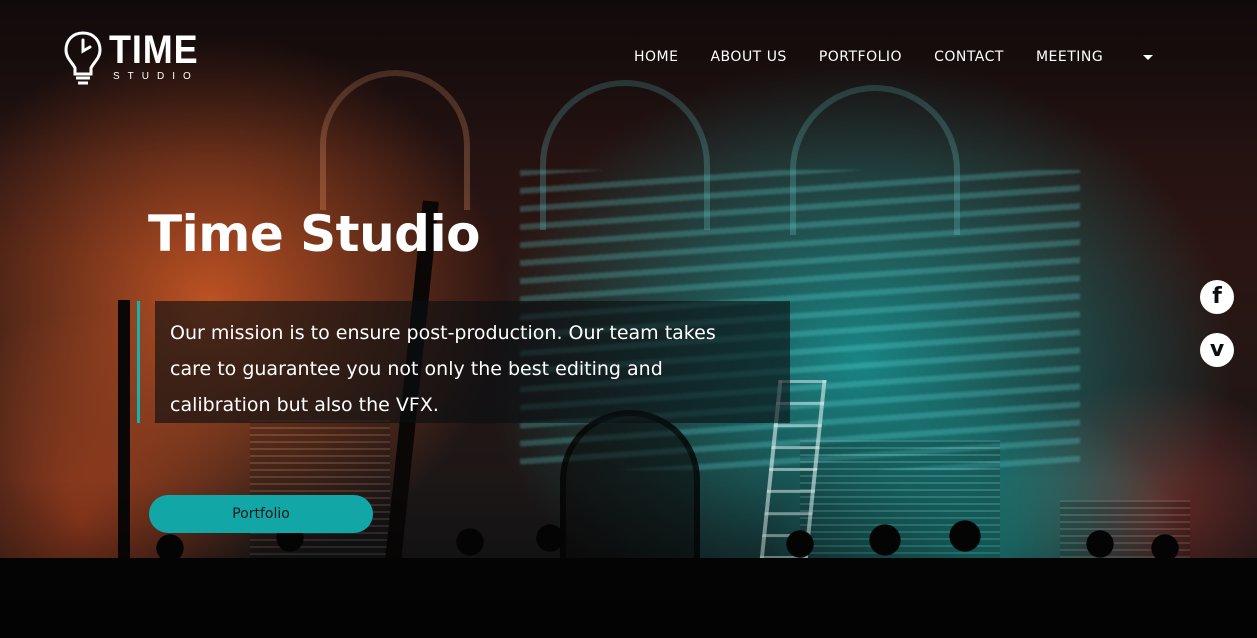  I want to click on brand-logo: TIME STUDIO, so click(136, 58).